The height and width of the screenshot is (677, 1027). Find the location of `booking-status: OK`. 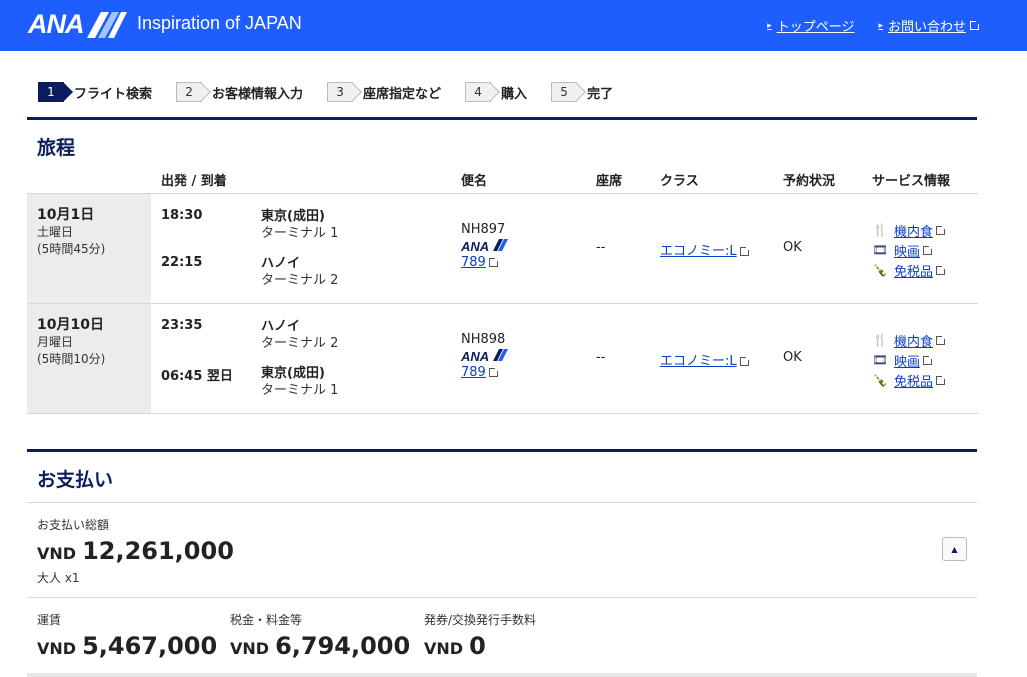

booking-status: OK is located at coordinates (792, 357).